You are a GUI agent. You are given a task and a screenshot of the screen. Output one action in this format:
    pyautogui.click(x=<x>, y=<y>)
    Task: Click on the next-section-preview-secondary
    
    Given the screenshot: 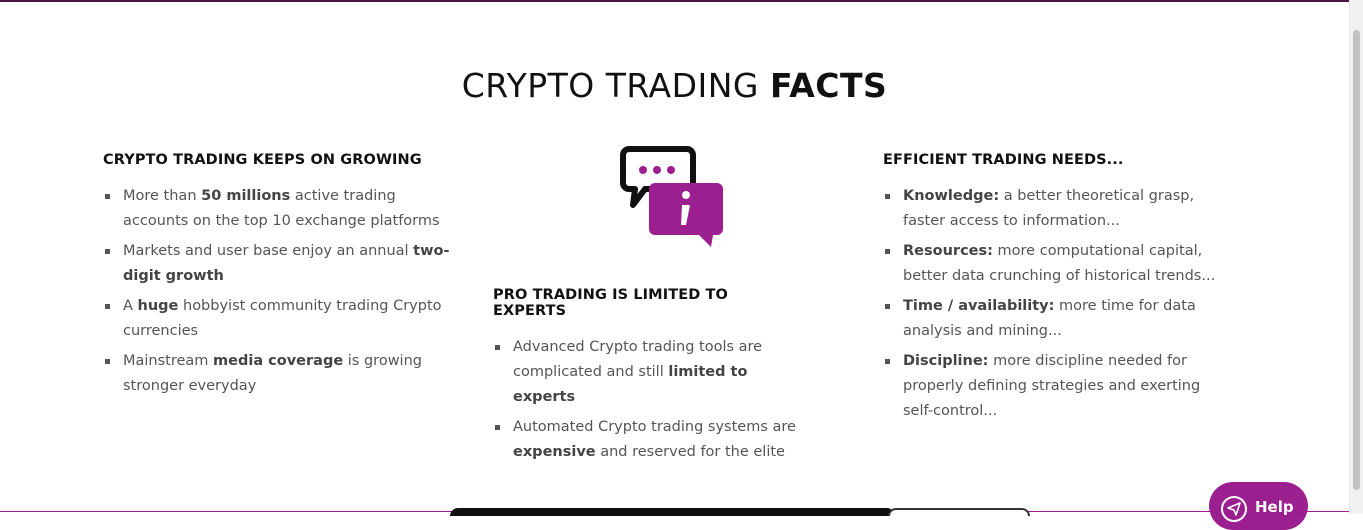 What is the action you would take?
    pyautogui.click(x=959, y=512)
    